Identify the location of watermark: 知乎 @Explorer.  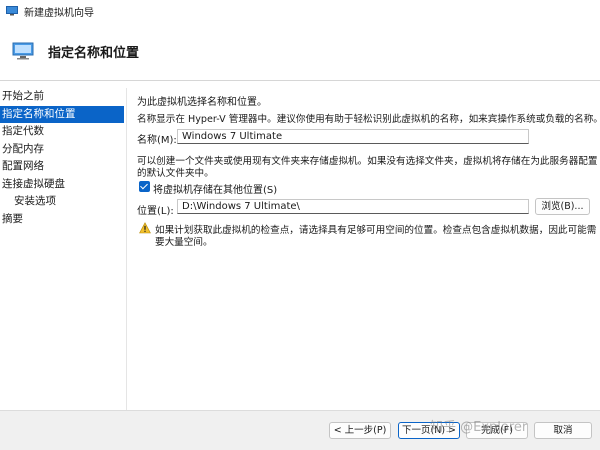
(479, 427).